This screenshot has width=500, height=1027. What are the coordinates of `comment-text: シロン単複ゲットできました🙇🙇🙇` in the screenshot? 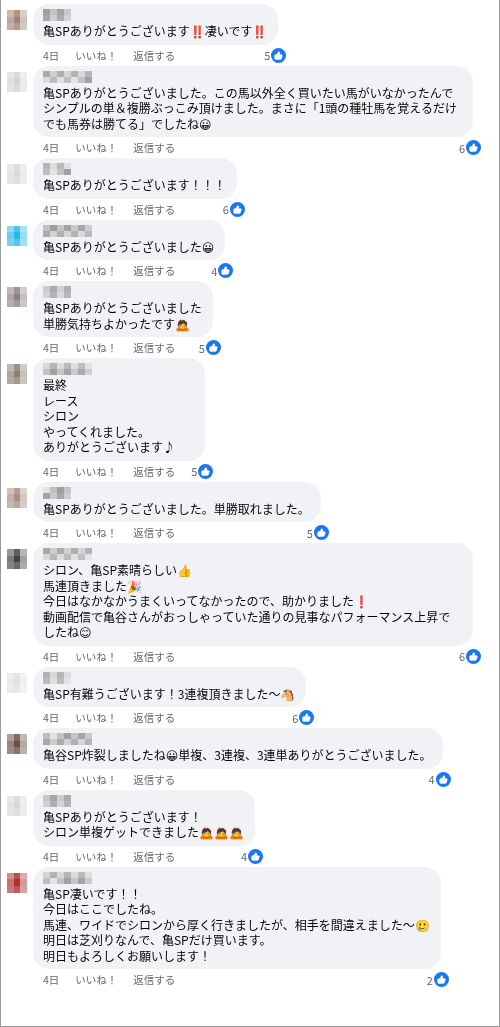 It's located at (143, 832).